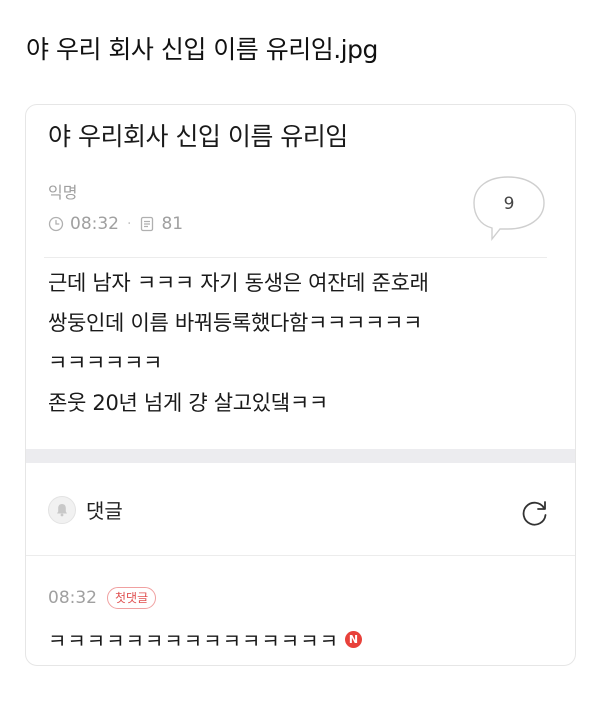  What do you see at coordinates (238, 283) in the screenshot?
I see `body-line: 근데 남자 ㅋㅋㅋ 자기 동생은 여잔데 준호래` at bounding box center [238, 283].